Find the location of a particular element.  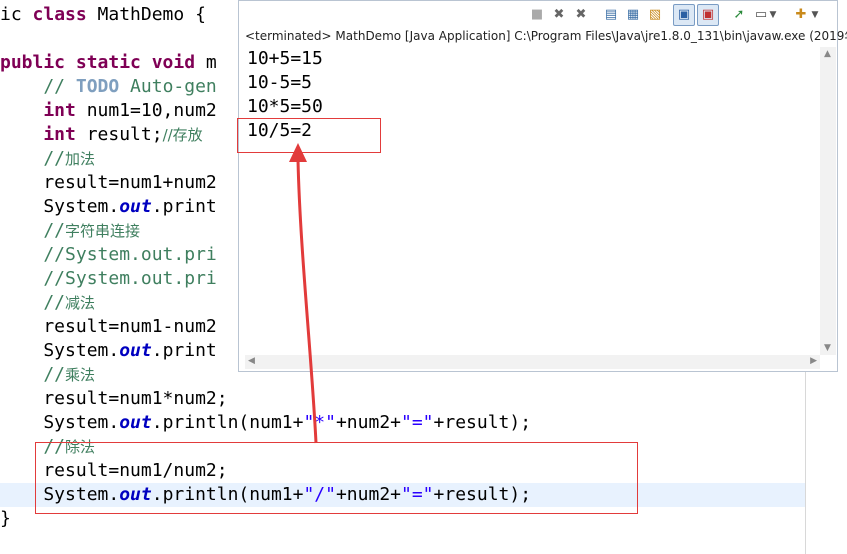

code-line: ic class MathDemo { is located at coordinates (103, 15).